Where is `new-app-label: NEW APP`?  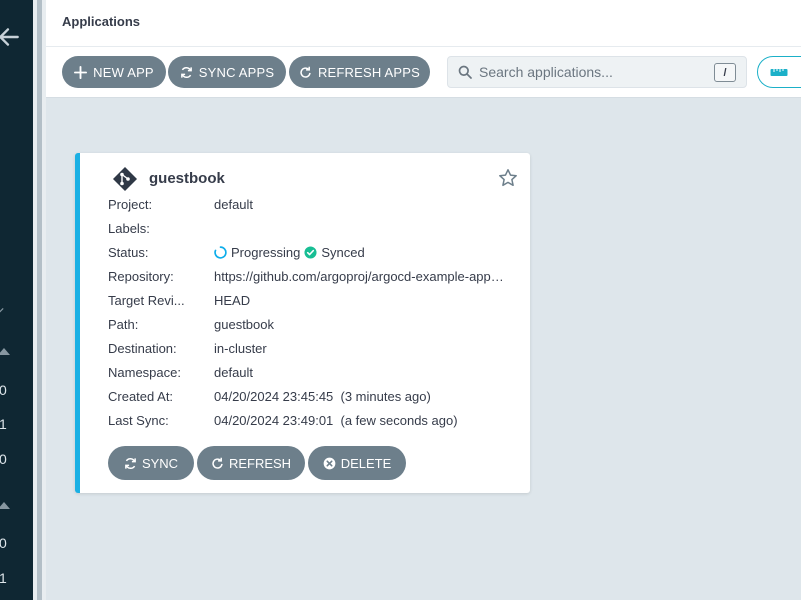 new-app-label: NEW APP is located at coordinates (123, 72).